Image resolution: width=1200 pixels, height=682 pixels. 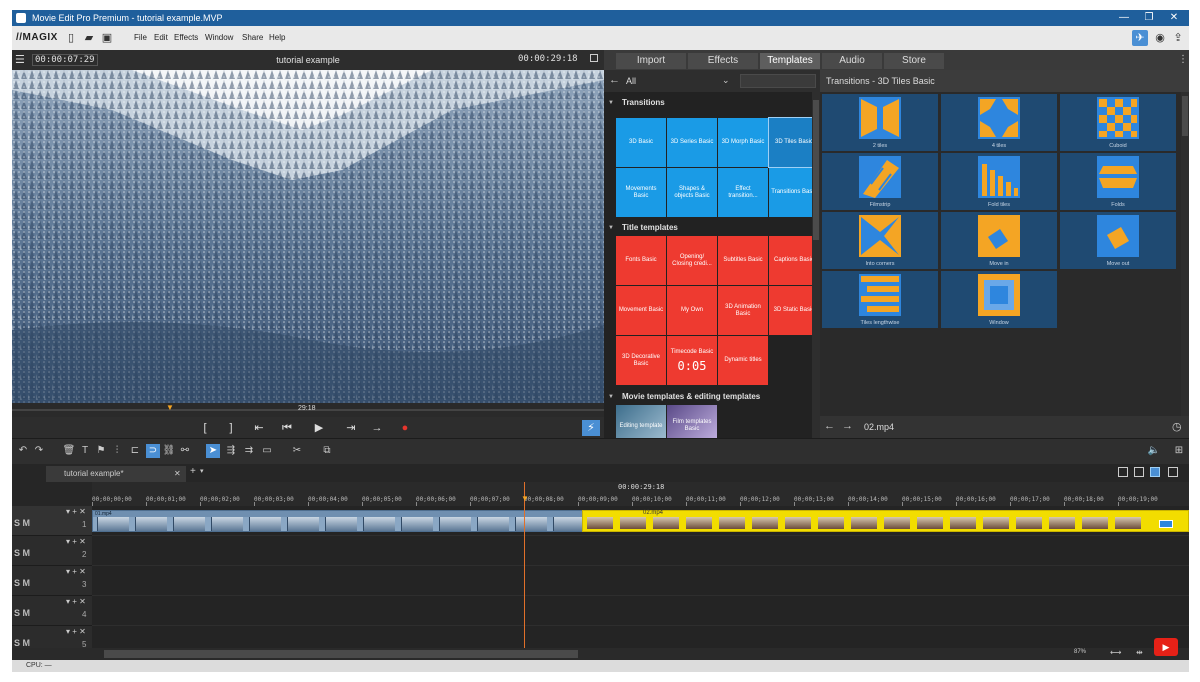 I want to click on track-header-1: S M ▾ + ✕ 1, so click(x=52, y=521).